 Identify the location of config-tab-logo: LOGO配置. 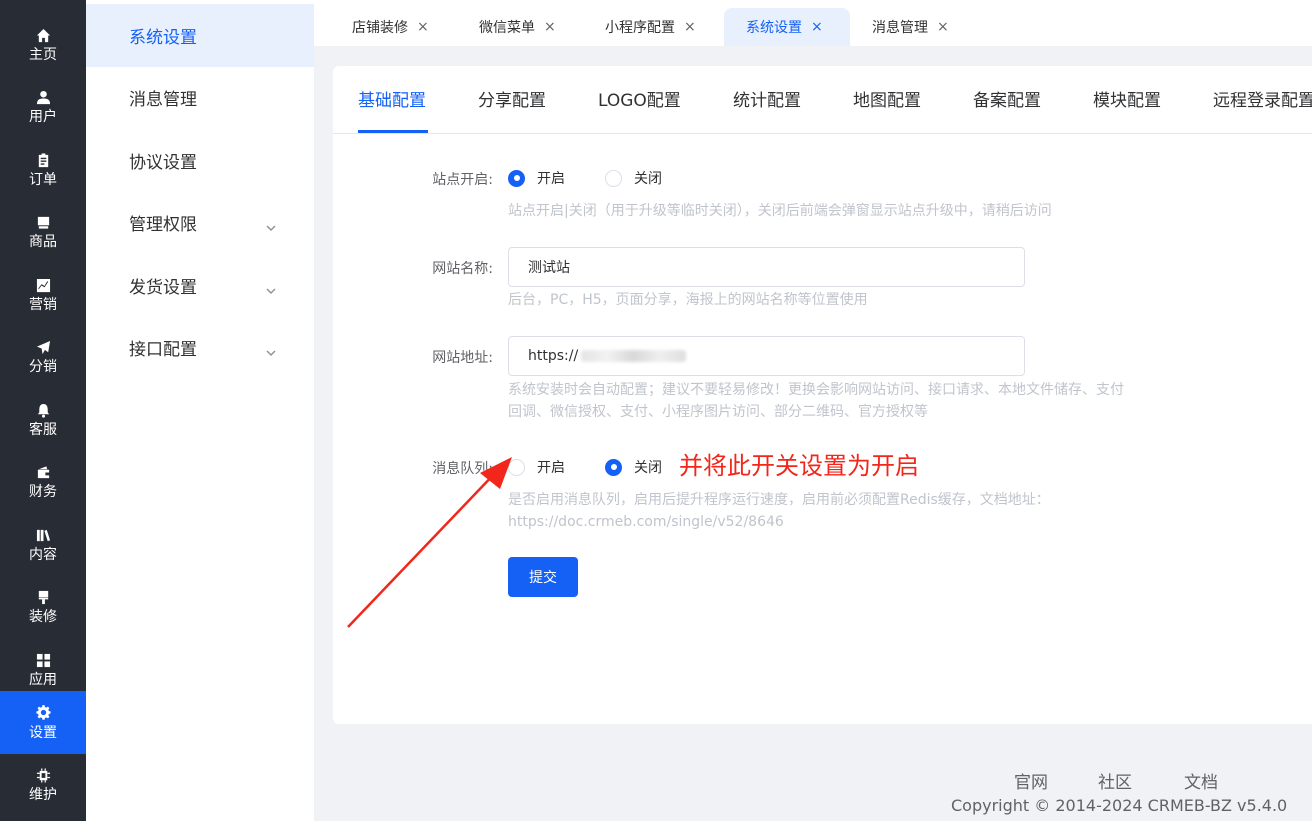
(639, 98).